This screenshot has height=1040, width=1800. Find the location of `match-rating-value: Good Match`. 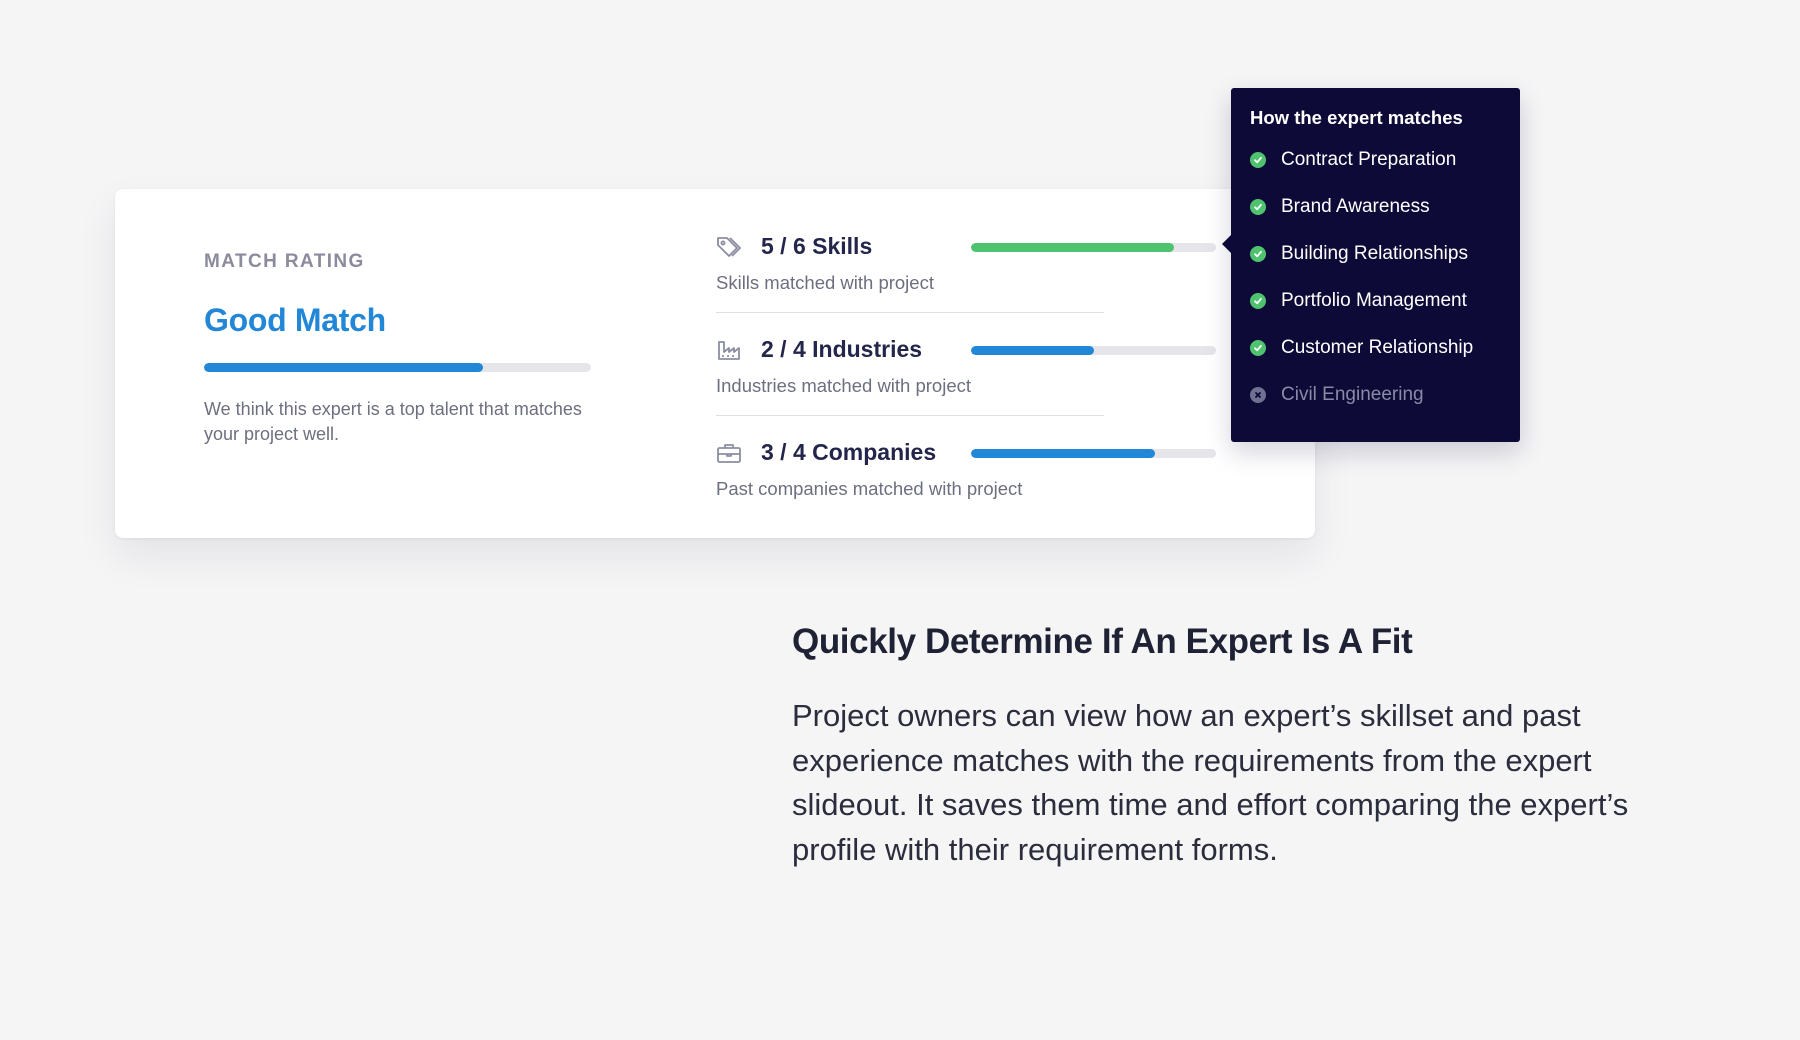

match-rating-value: Good Match is located at coordinates (295, 320).